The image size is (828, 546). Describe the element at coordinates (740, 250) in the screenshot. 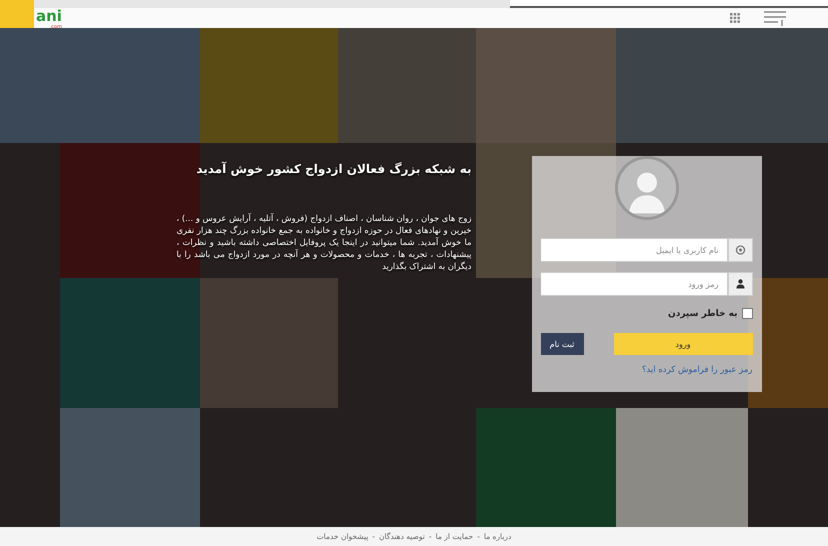

I see `at-sign-icon` at that location.